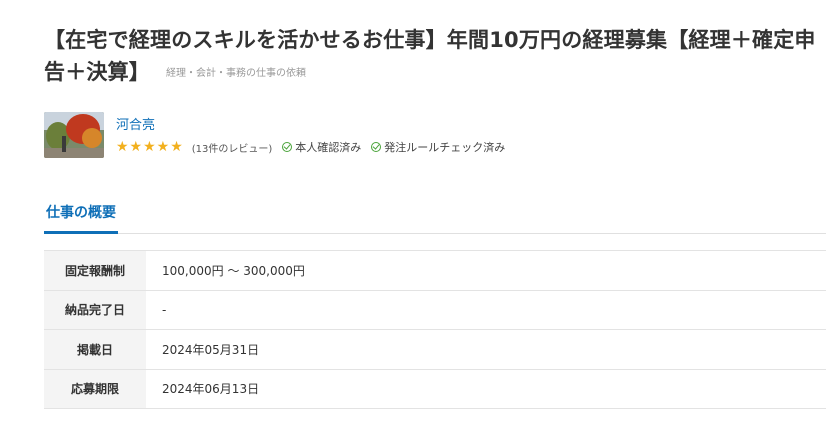 The height and width of the screenshot is (436, 826). I want to click on table-row: 応募期限 2024年06月13日, so click(435, 389).